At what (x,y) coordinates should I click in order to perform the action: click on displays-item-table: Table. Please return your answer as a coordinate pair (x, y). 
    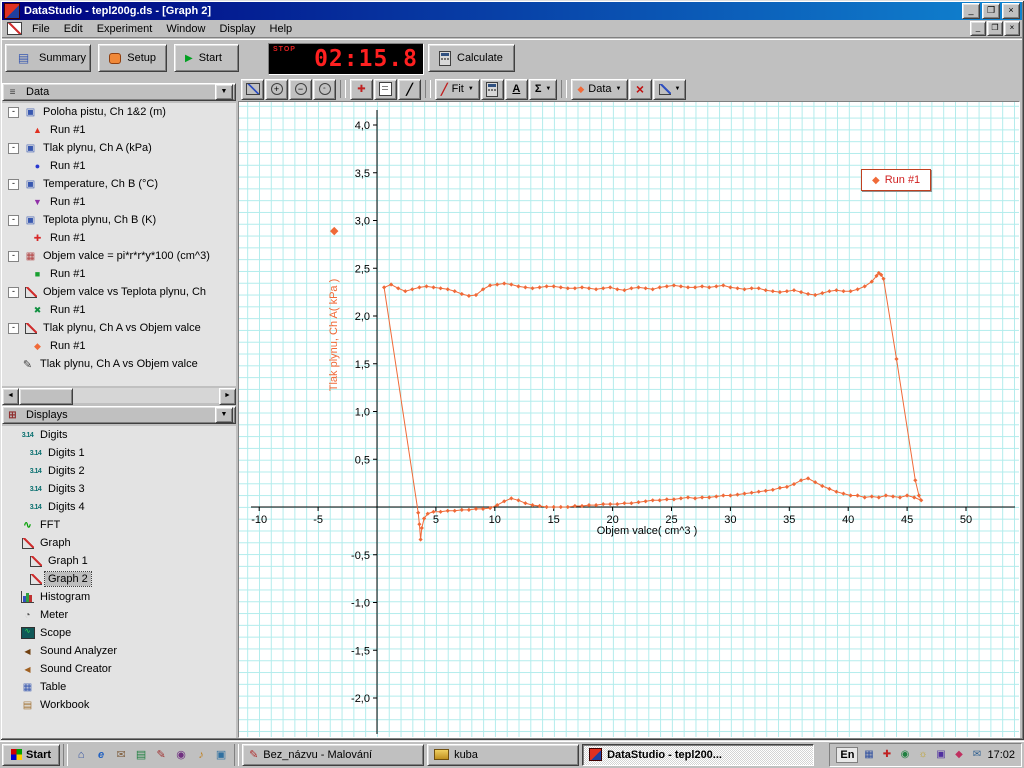
    Looking at the image, I should click on (119, 687).